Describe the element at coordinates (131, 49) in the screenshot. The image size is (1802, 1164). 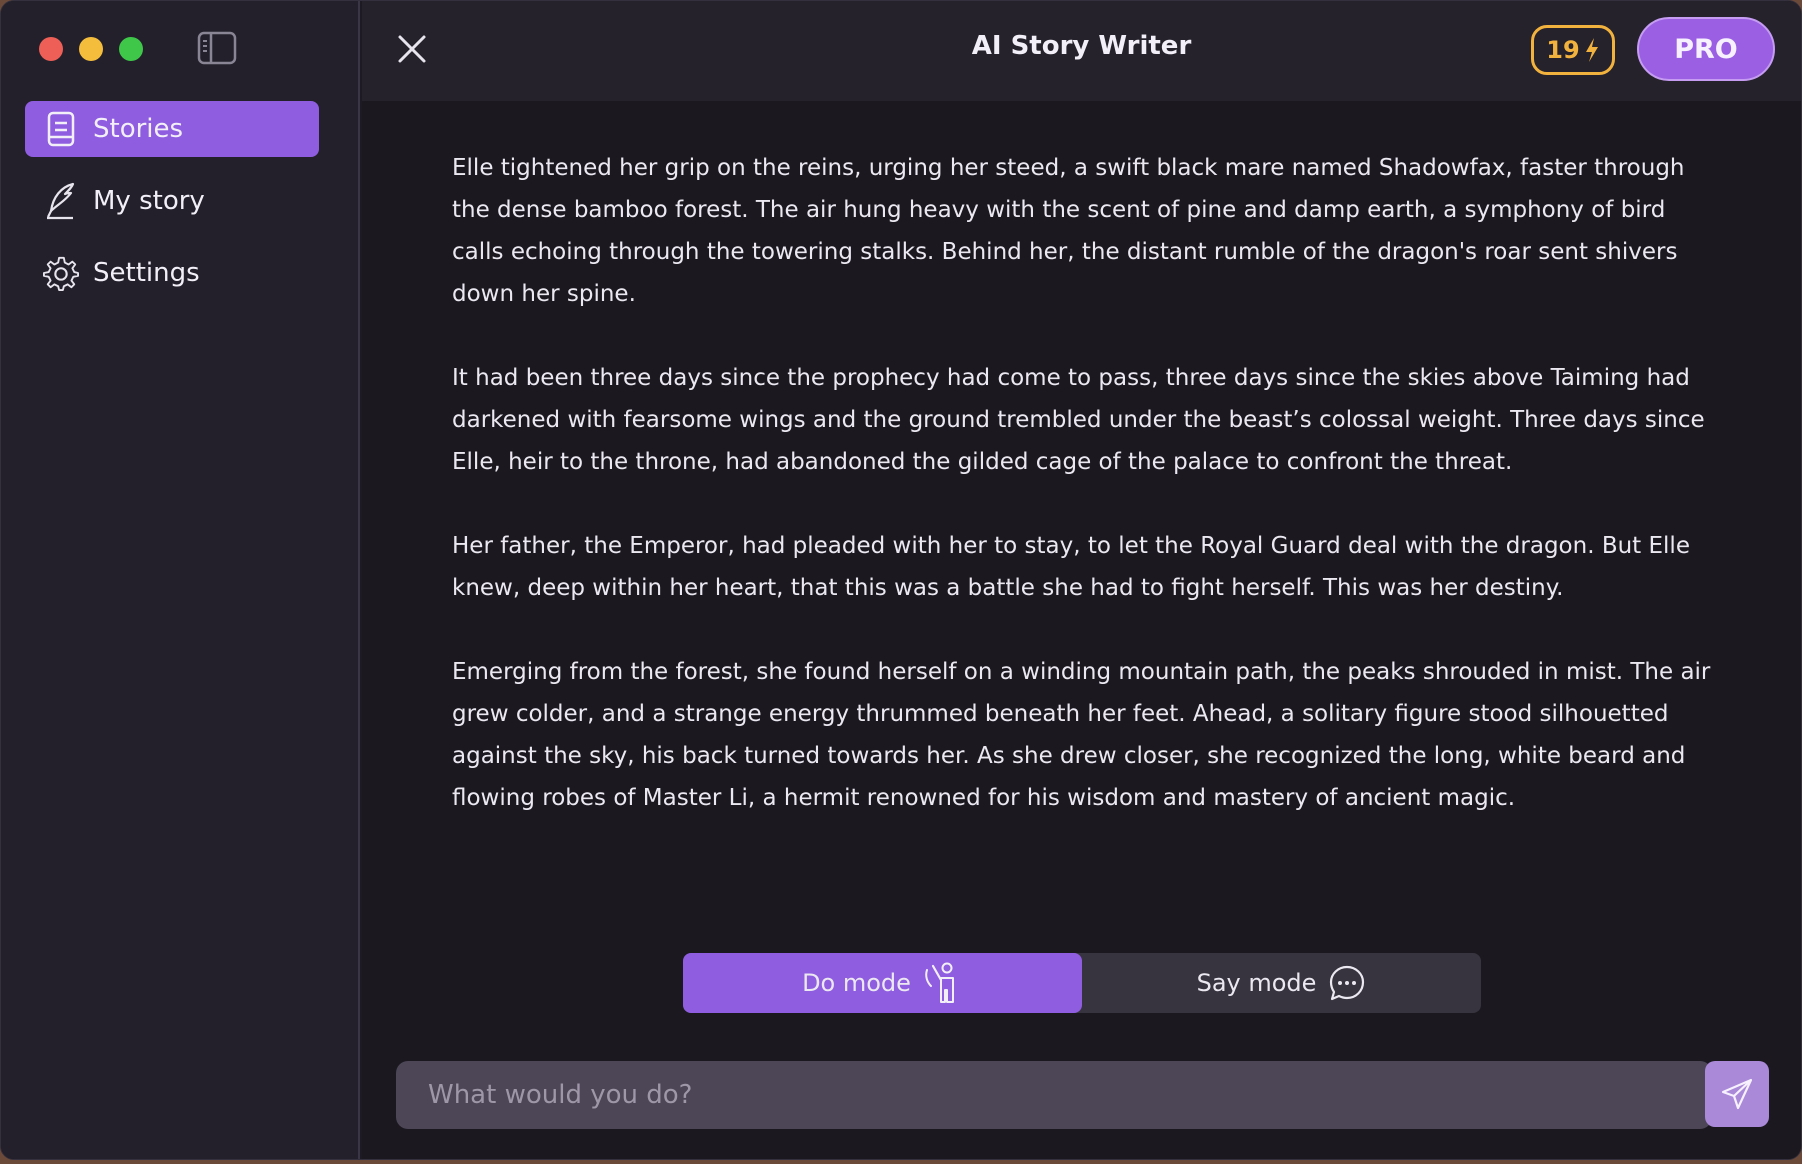
I see `maximize-window-button` at that location.